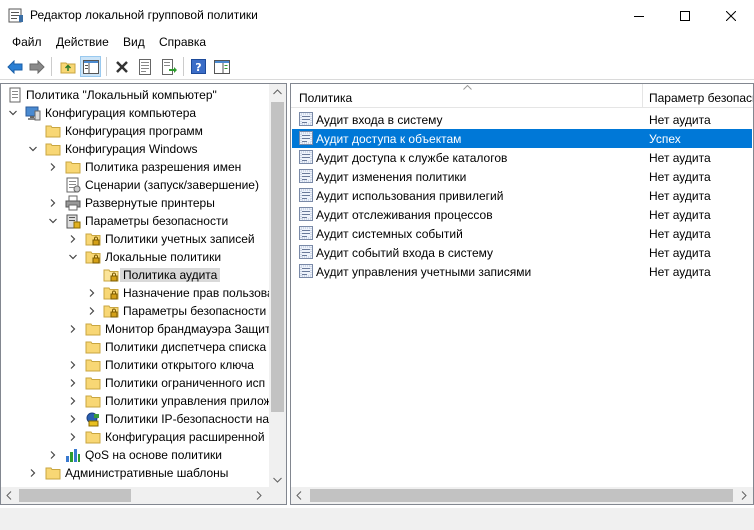  Describe the element at coordinates (51, 66) in the screenshot. I see `toolbar-separator` at that location.